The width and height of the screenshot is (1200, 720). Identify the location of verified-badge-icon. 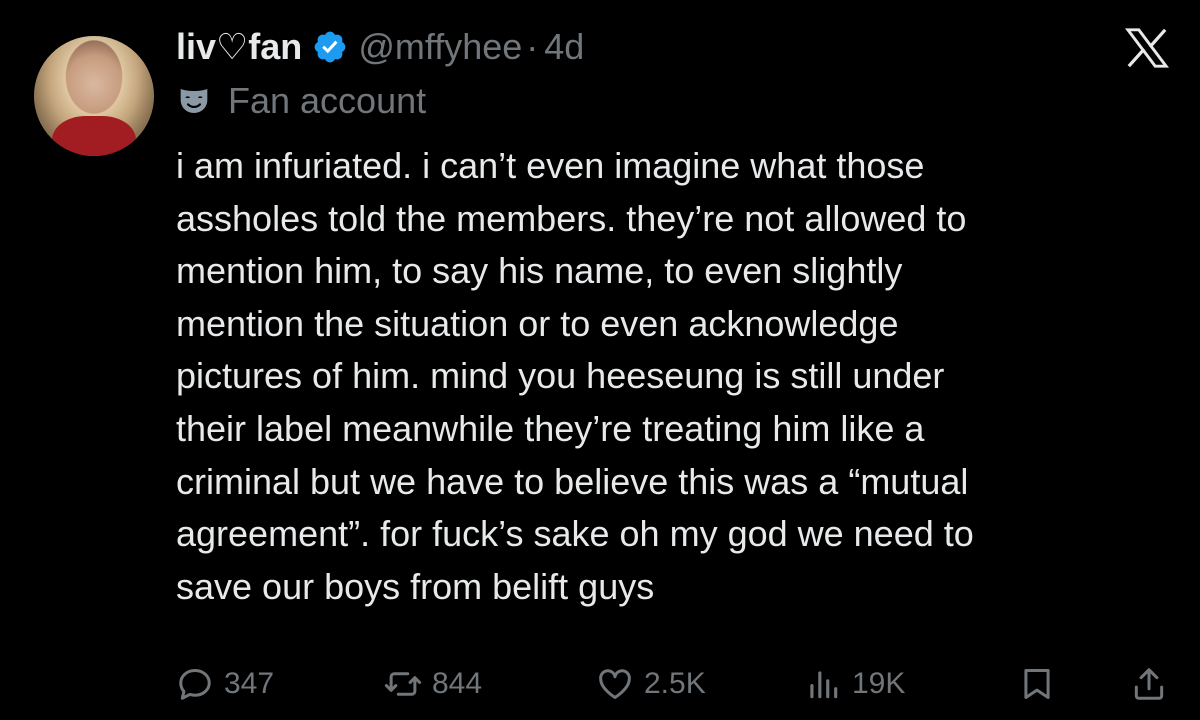
(330, 47).